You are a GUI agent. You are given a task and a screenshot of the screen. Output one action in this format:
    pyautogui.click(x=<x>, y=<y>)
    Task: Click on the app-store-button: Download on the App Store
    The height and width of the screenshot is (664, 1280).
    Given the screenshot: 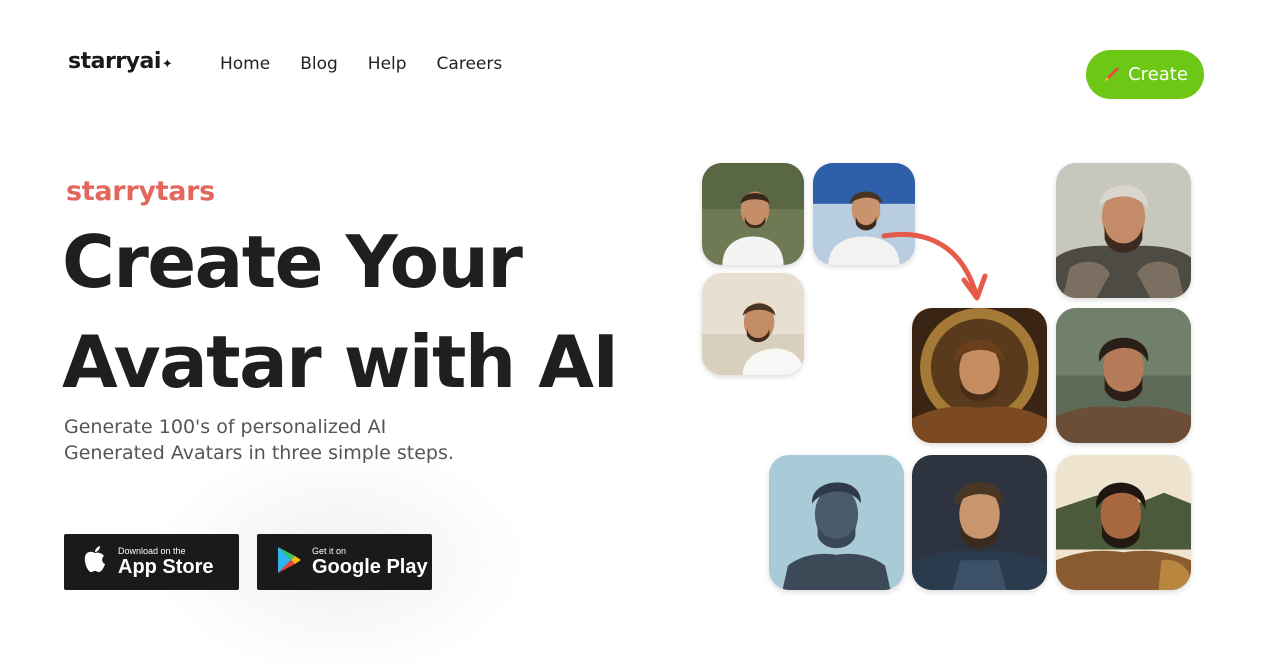 What is the action you would take?
    pyautogui.click(x=151, y=562)
    